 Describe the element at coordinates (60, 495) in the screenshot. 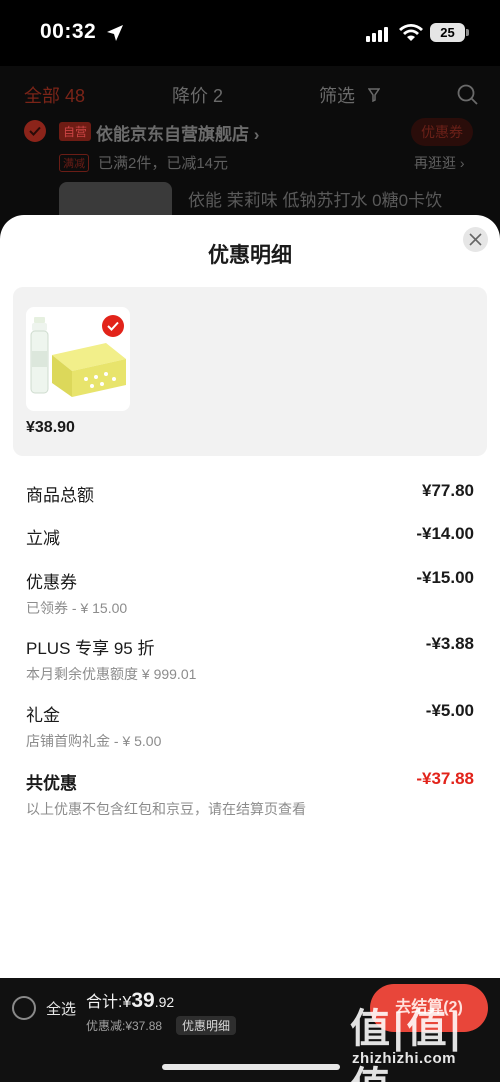

I see `detail-label: 商品总额` at that location.